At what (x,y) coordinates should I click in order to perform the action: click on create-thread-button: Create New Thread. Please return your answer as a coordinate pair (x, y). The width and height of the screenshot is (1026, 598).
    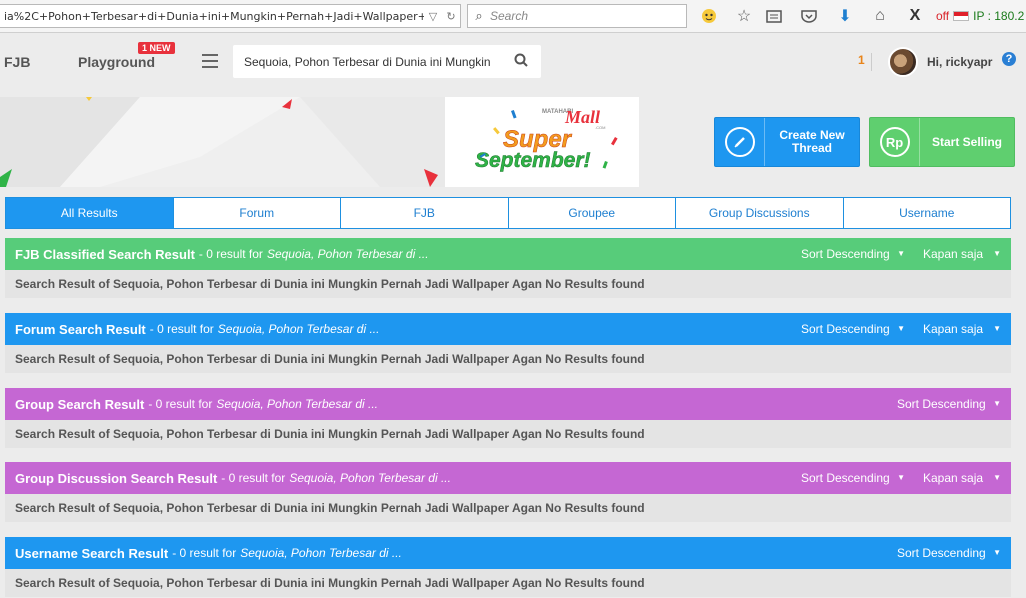
    Looking at the image, I should click on (787, 142).